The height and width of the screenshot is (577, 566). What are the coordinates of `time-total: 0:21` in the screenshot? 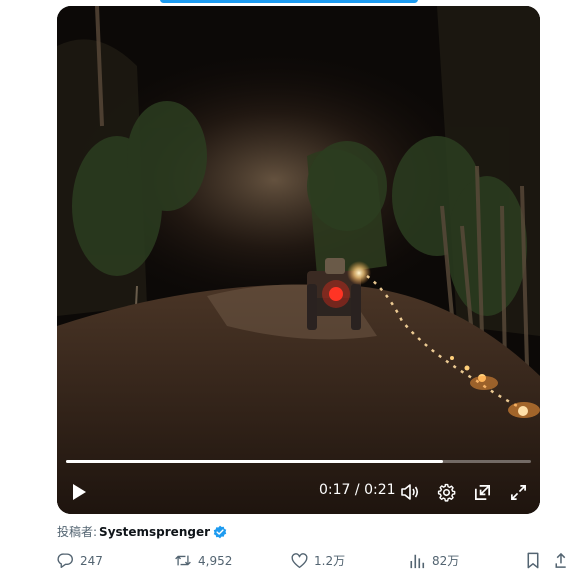 It's located at (380, 490).